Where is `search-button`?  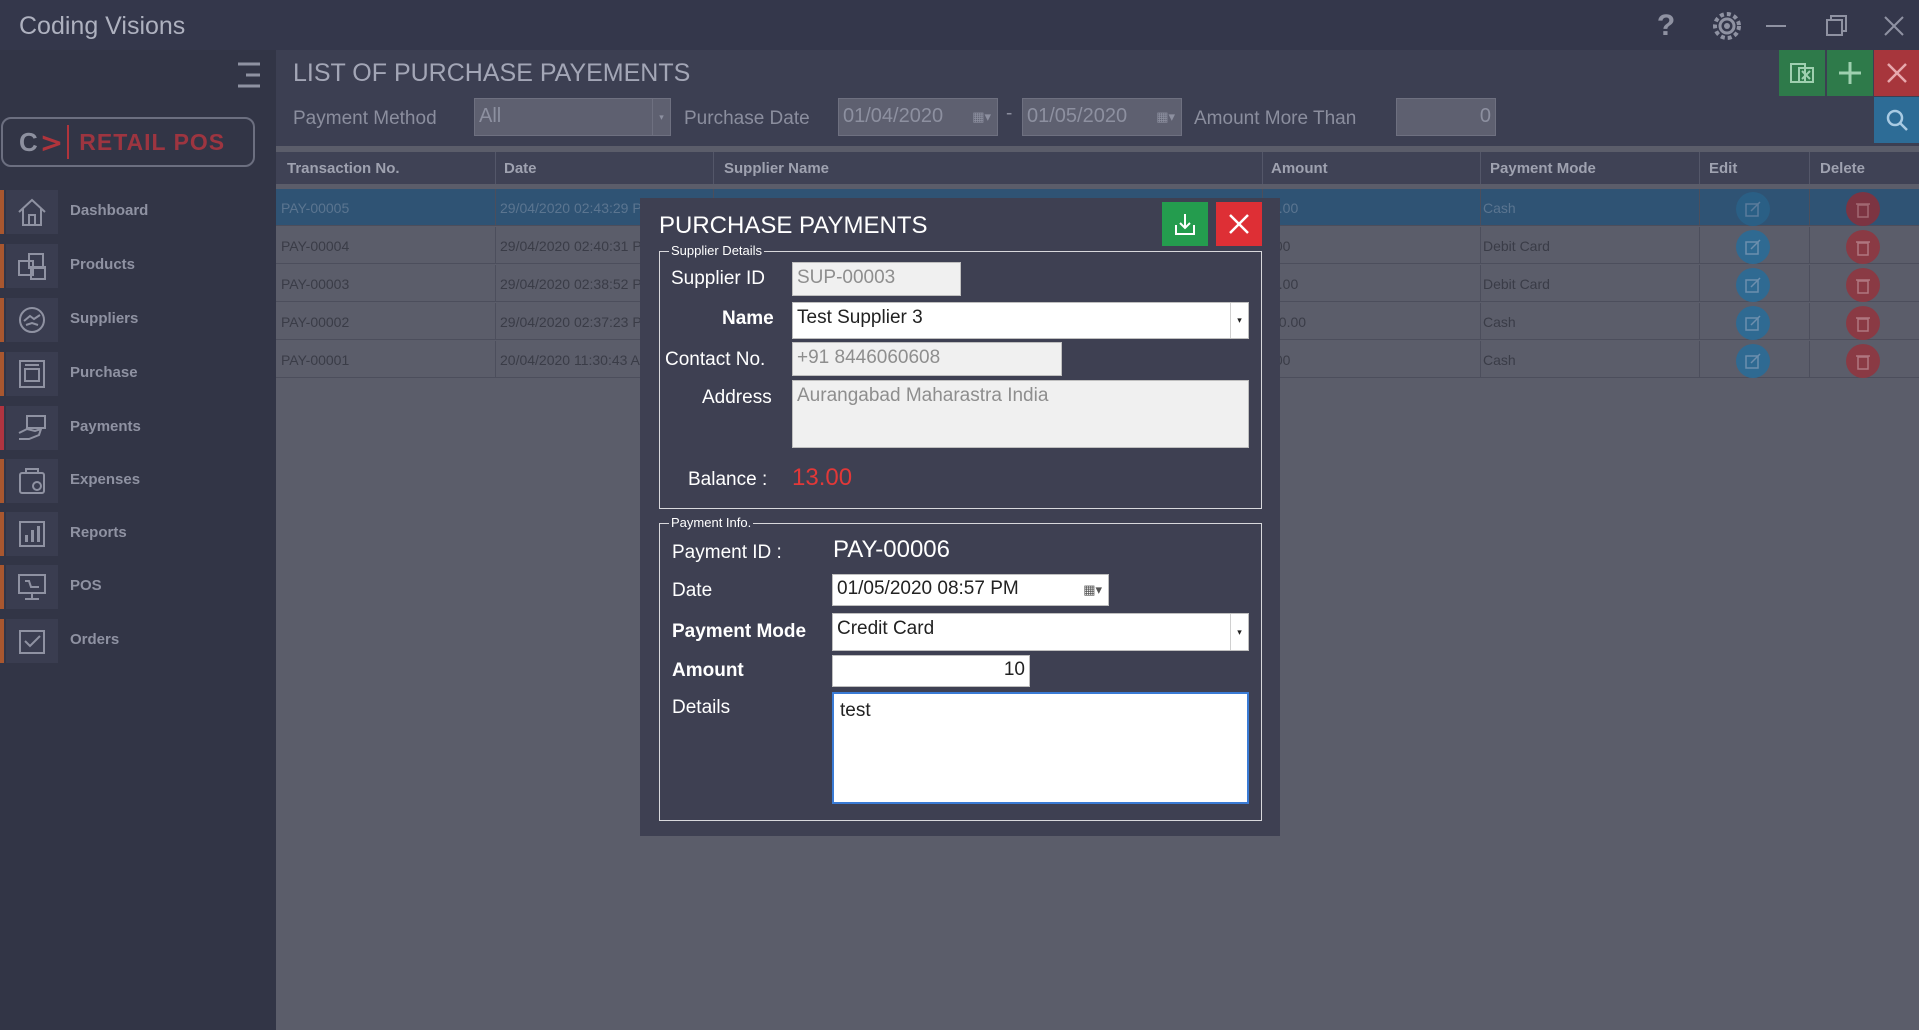
search-button is located at coordinates (1896, 120).